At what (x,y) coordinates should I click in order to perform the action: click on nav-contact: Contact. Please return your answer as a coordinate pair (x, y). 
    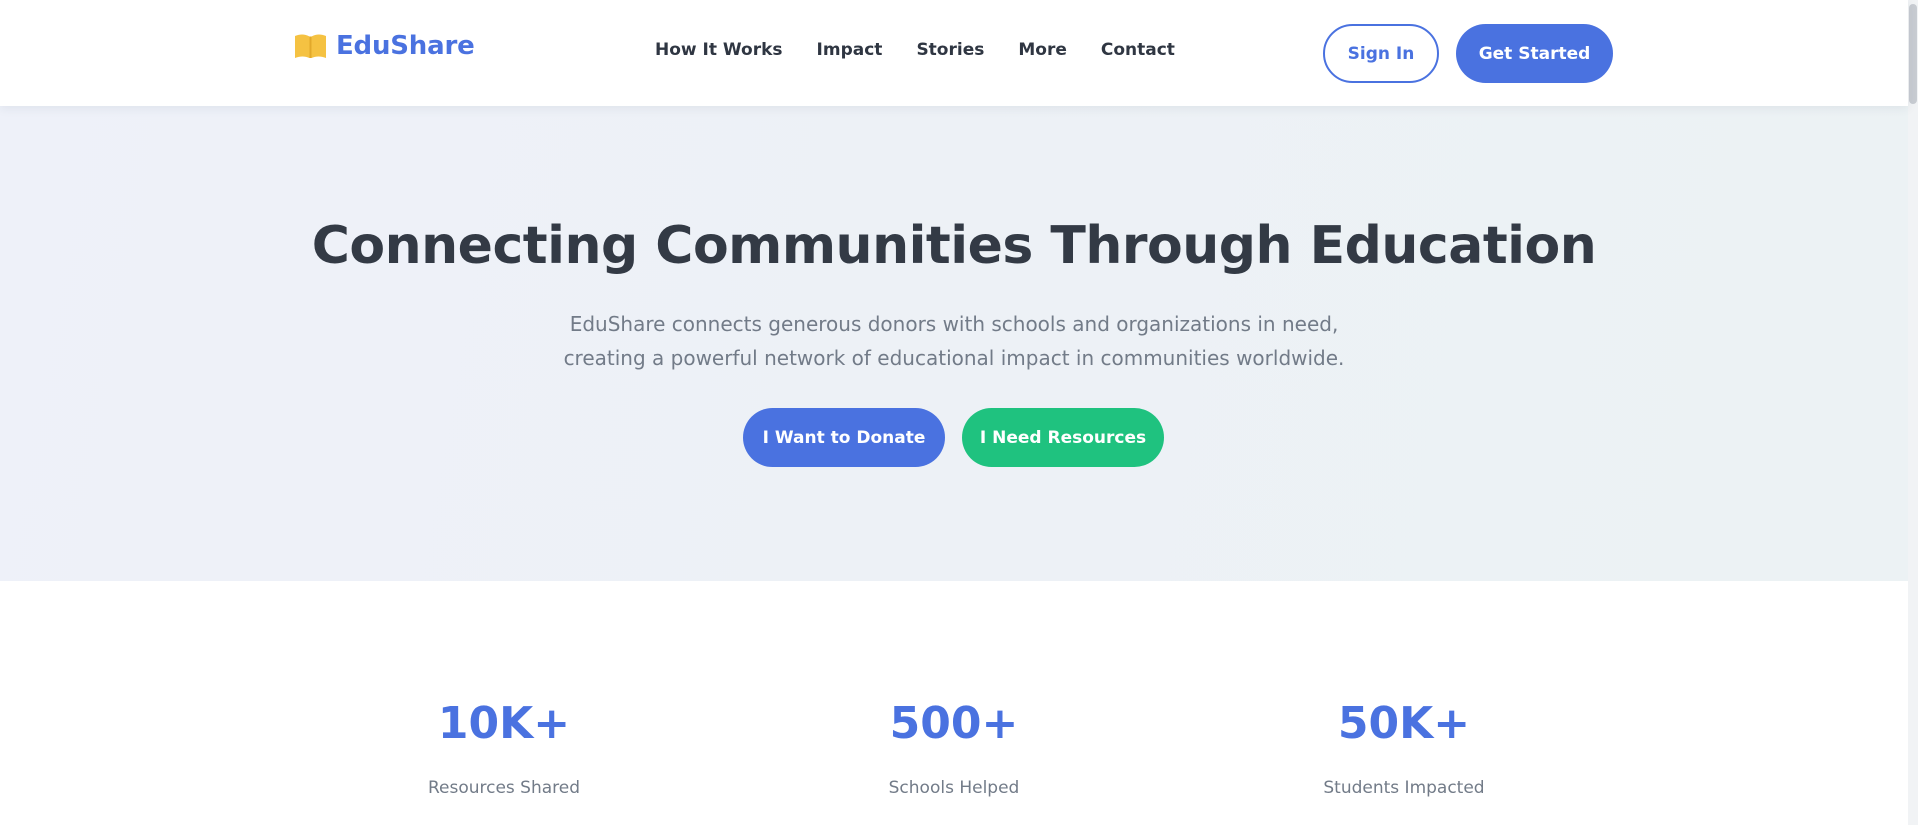
    Looking at the image, I should click on (1138, 50).